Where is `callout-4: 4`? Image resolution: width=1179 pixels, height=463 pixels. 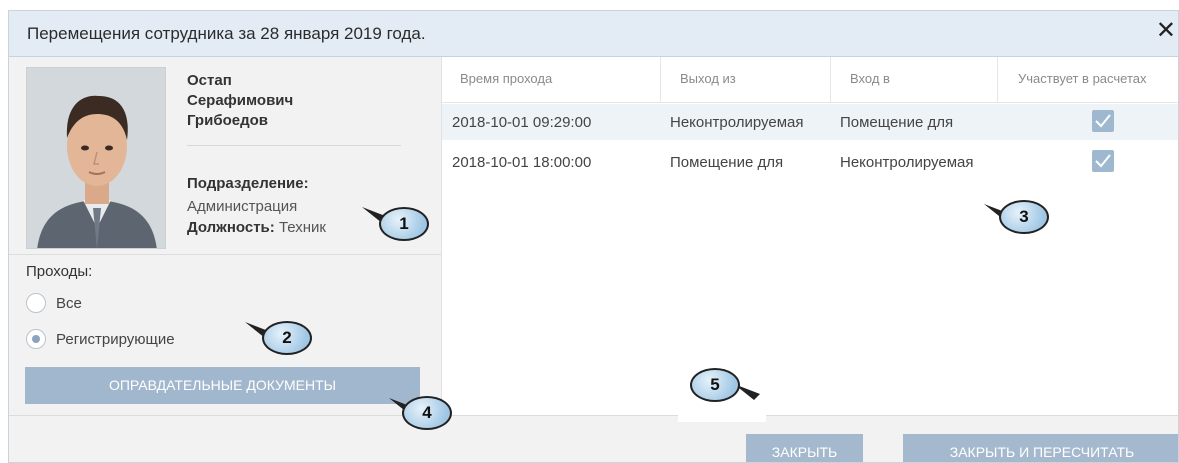 callout-4: 4 is located at coordinates (427, 413).